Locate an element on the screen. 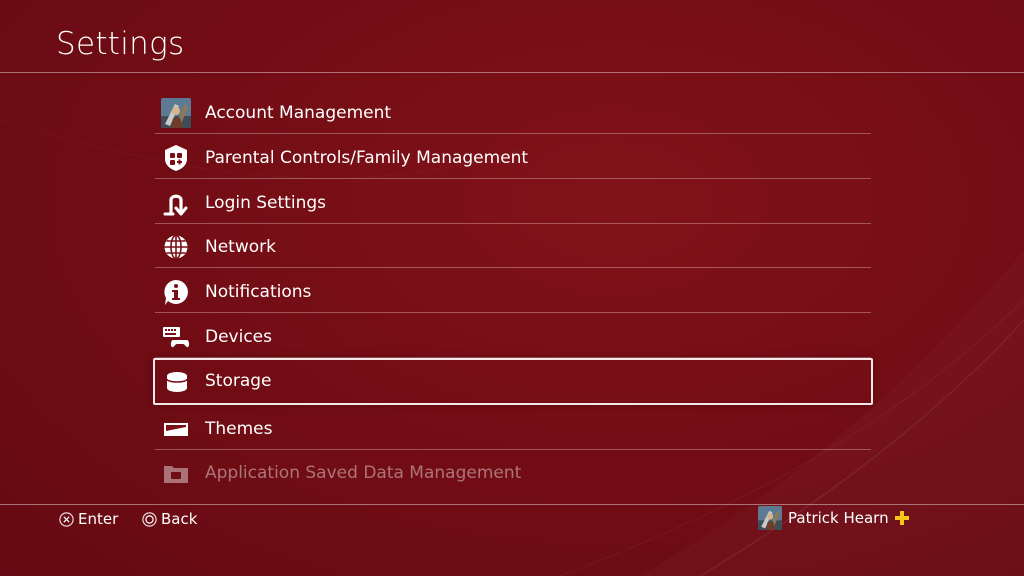 This screenshot has height=576, width=1024. themes-icon is located at coordinates (176, 429).